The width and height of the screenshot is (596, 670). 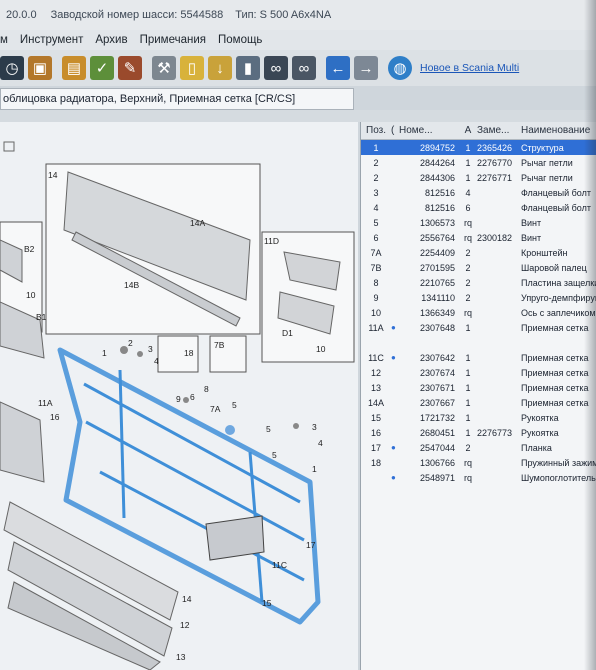 I want to click on table-row: 16 2680451 1 2276773 Рукоятка, so click(x=478, y=432).